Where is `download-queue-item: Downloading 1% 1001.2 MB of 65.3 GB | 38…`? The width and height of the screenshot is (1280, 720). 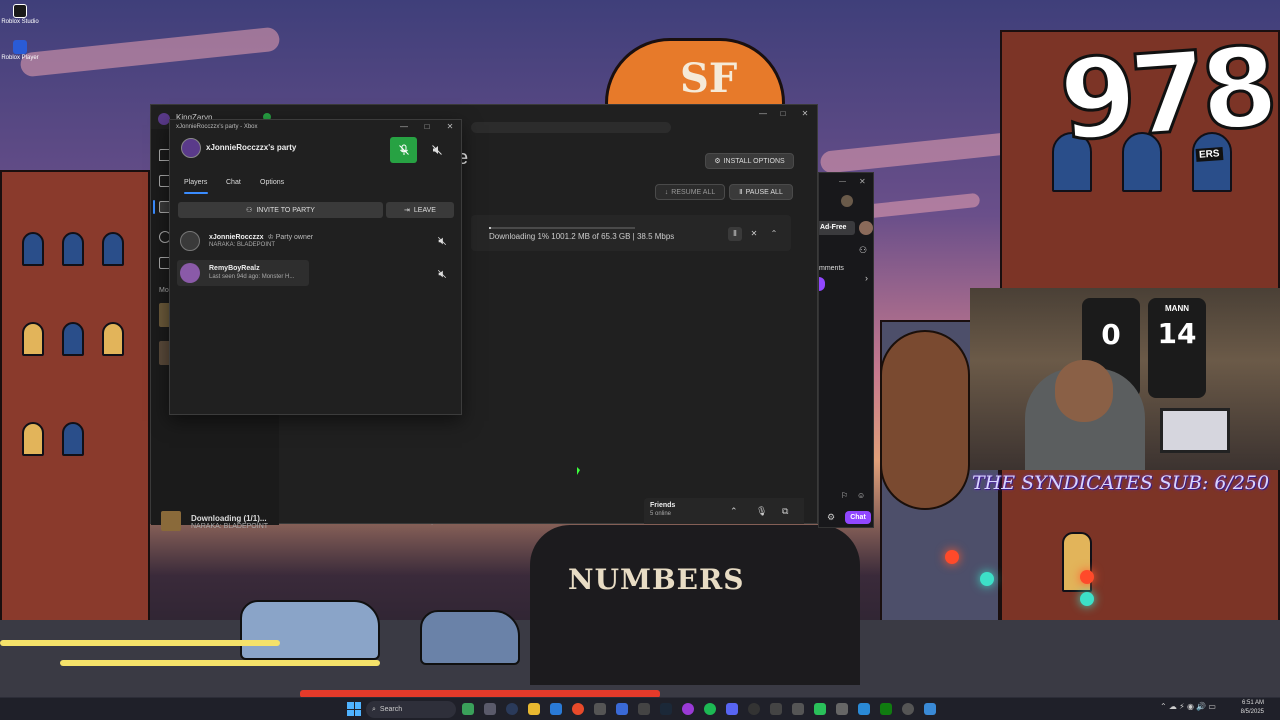
download-queue-item: Downloading 1% 1001.2 MB of 65.3 GB | 38… is located at coordinates (631, 233).